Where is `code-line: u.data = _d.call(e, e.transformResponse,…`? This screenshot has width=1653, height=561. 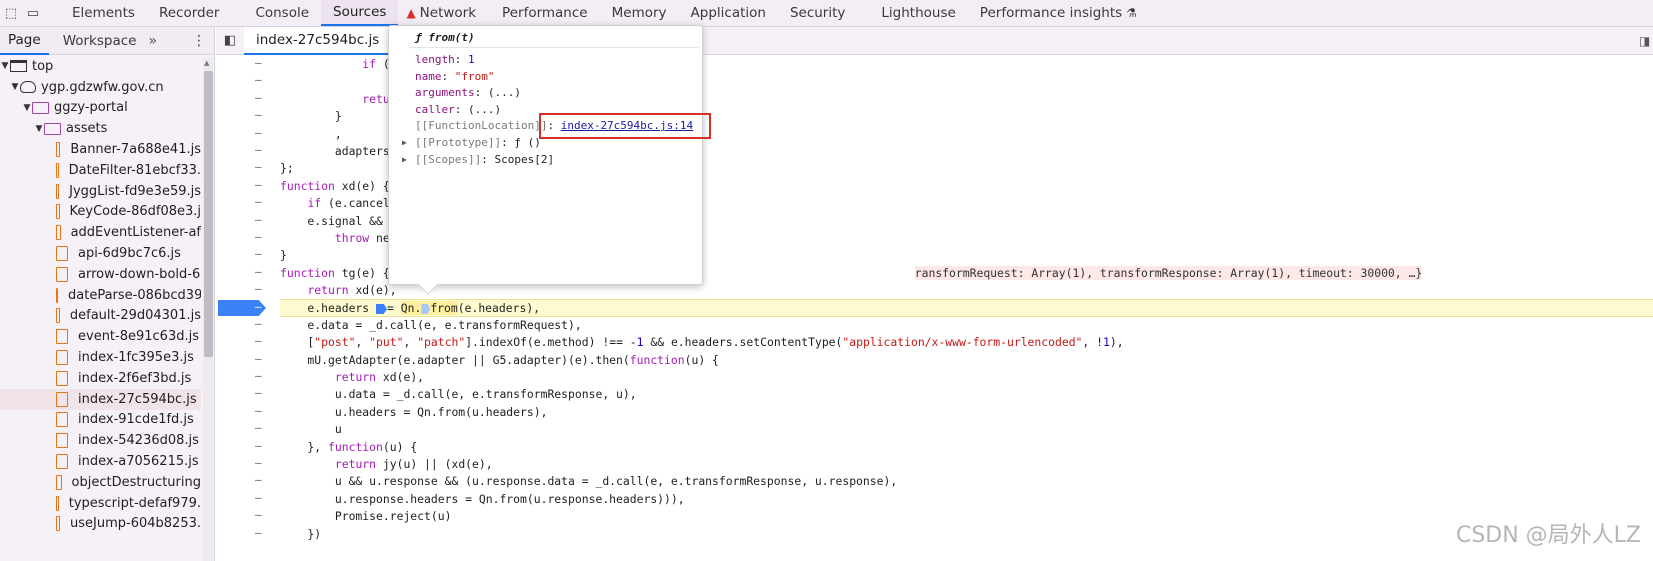 code-line: u.data = _d.call(e, e.transformResponse,… is located at coordinates (966, 394).